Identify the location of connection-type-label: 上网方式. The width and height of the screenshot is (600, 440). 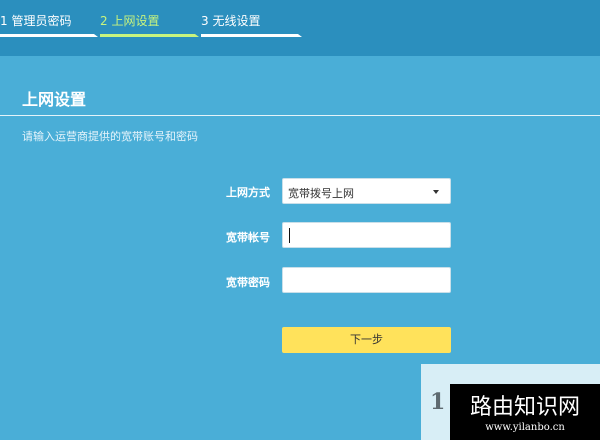
(248, 192).